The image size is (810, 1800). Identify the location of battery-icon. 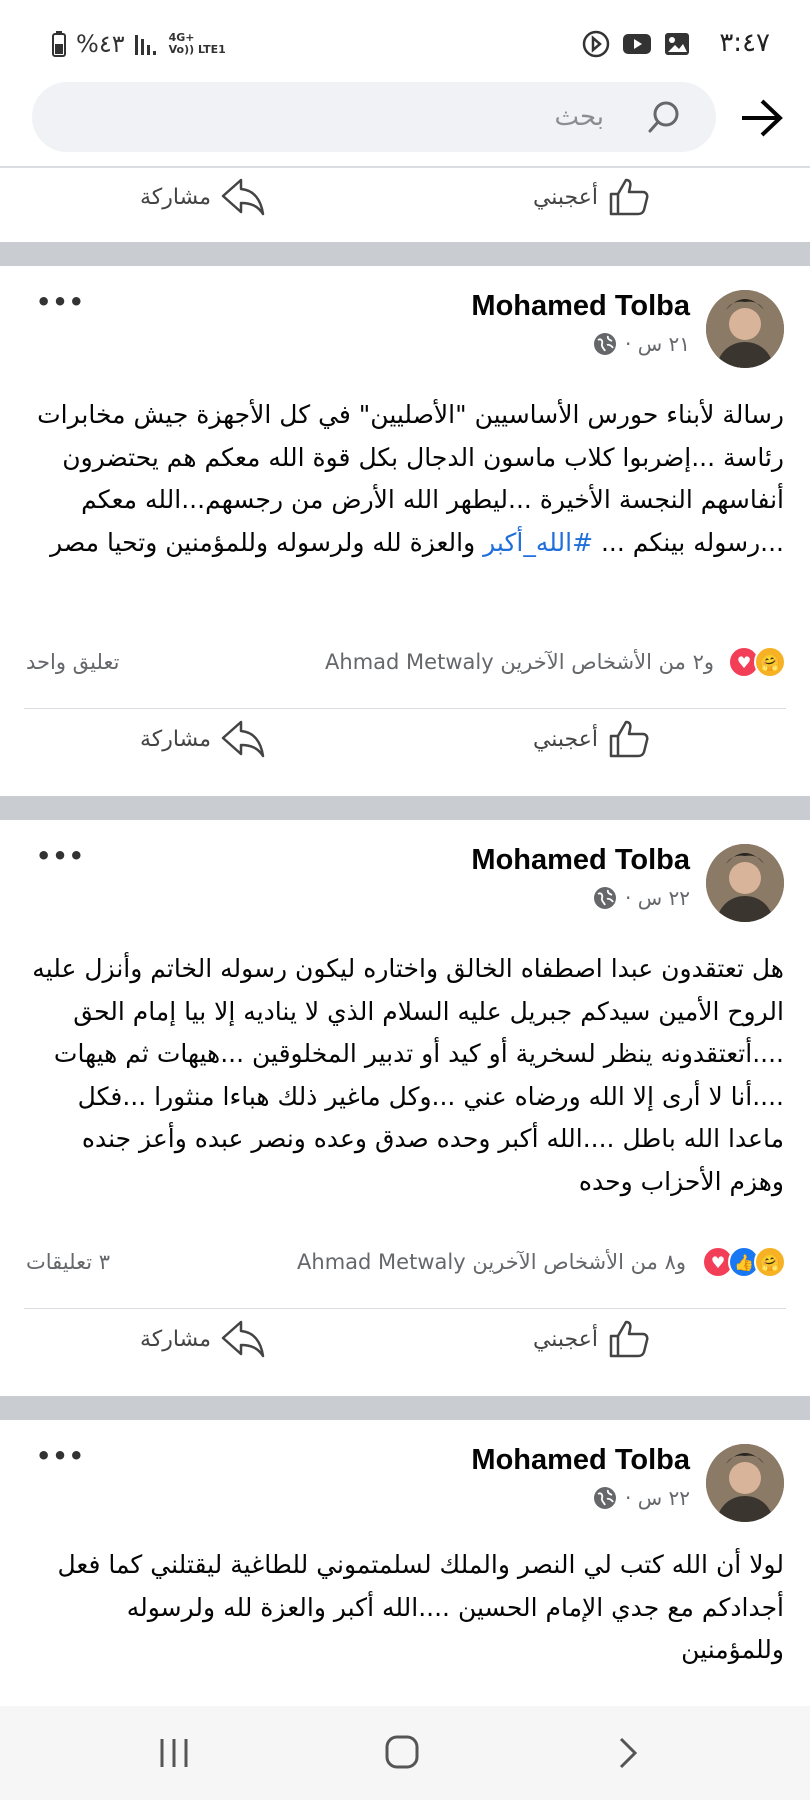
(59, 44).